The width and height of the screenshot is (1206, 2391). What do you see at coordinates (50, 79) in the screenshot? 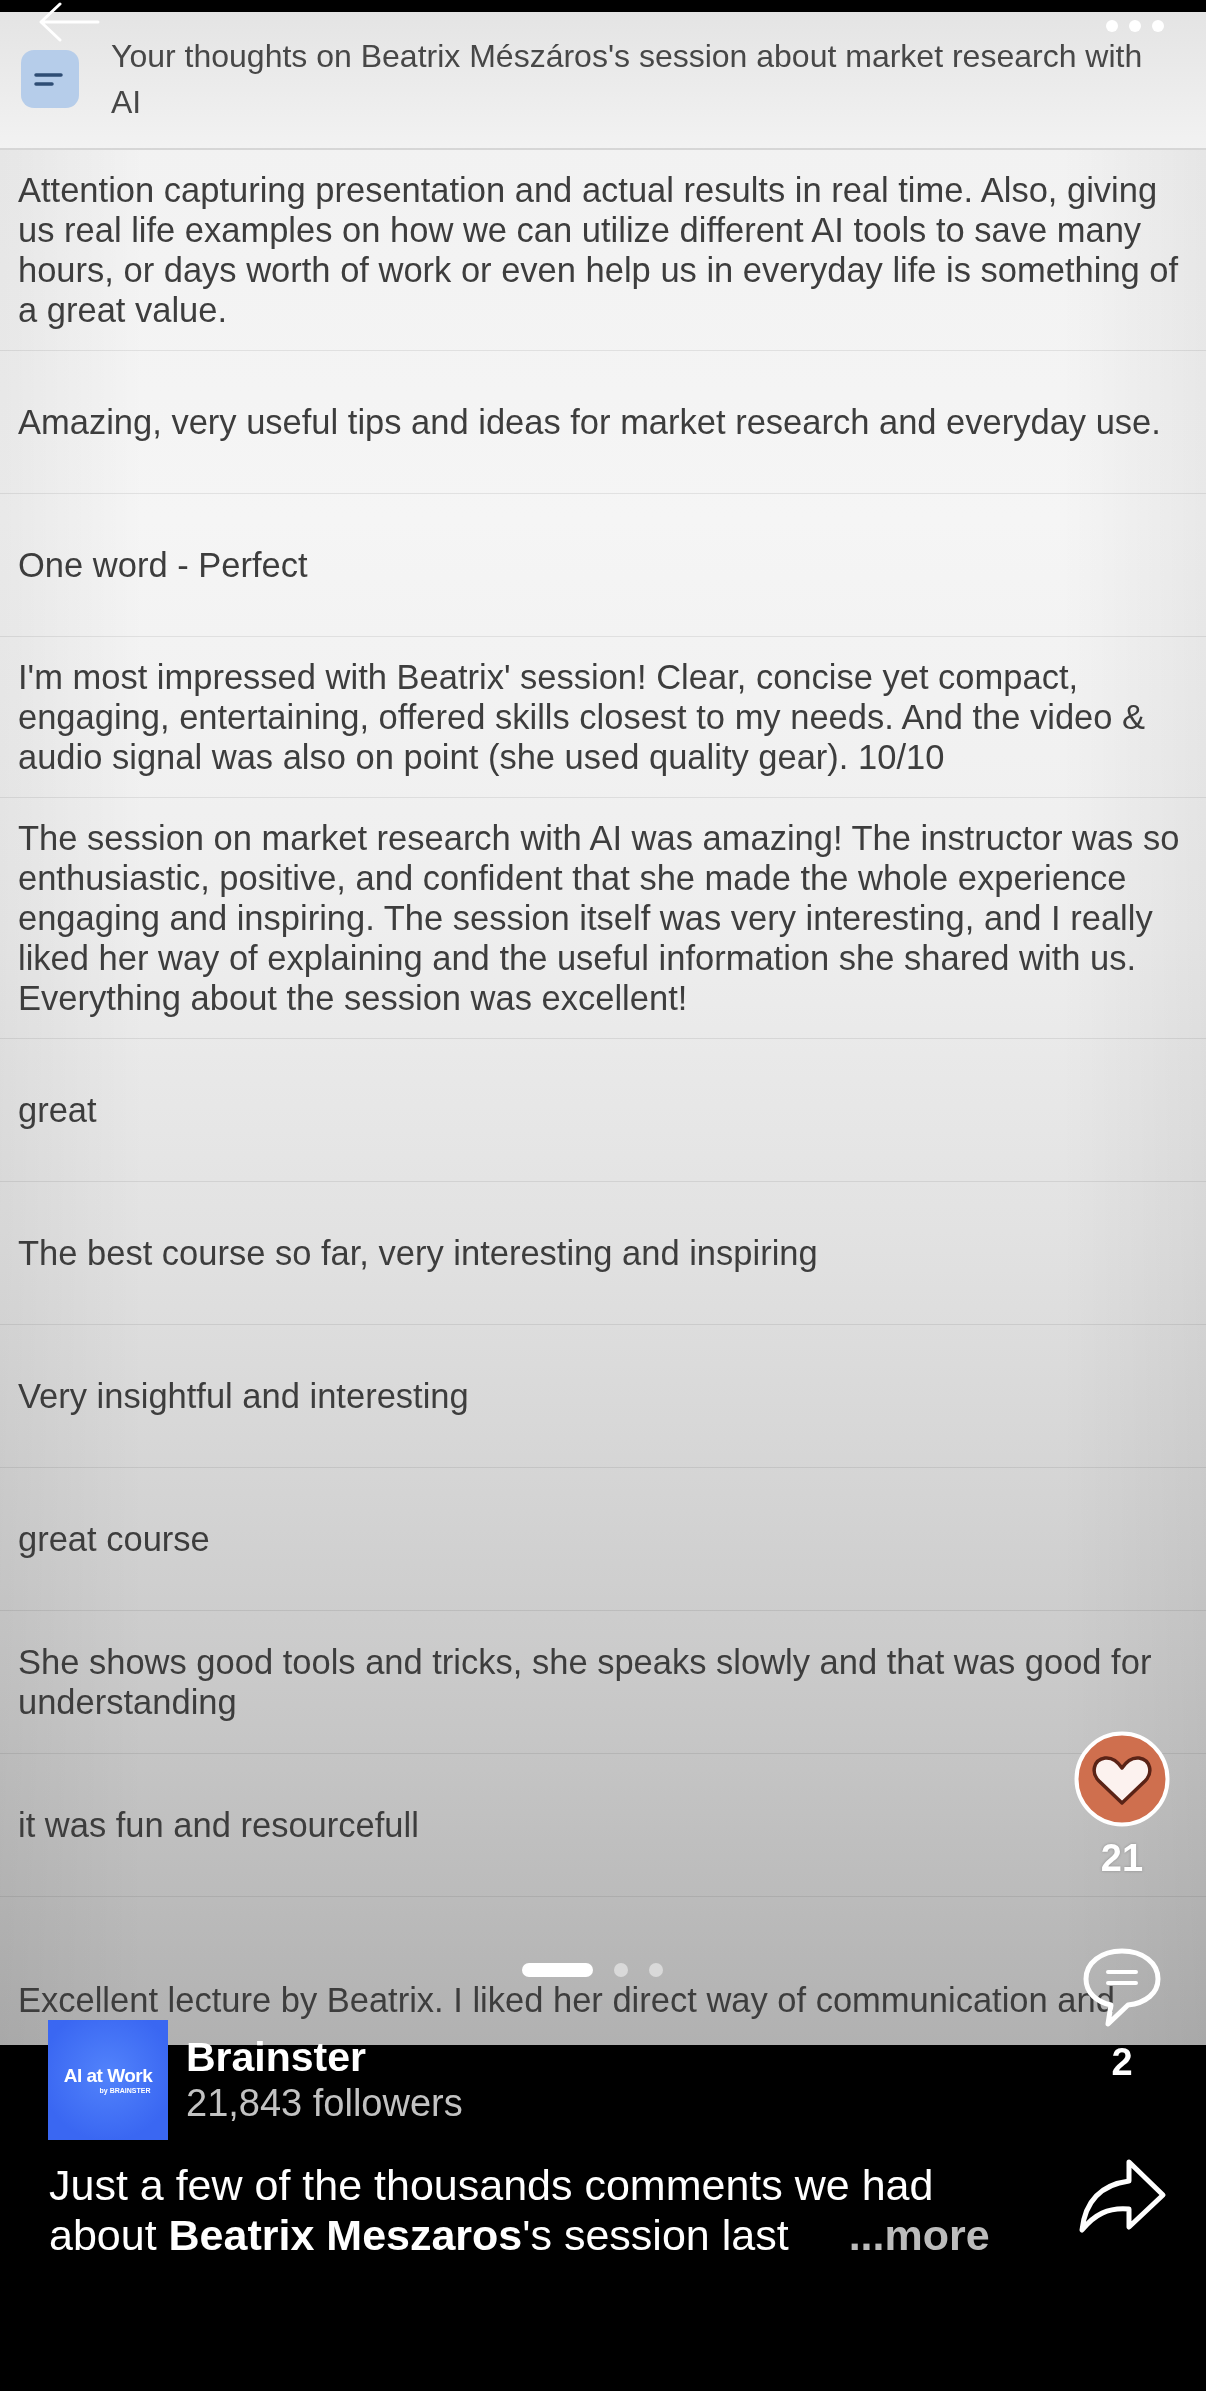
I see `form-icon` at bounding box center [50, 79].